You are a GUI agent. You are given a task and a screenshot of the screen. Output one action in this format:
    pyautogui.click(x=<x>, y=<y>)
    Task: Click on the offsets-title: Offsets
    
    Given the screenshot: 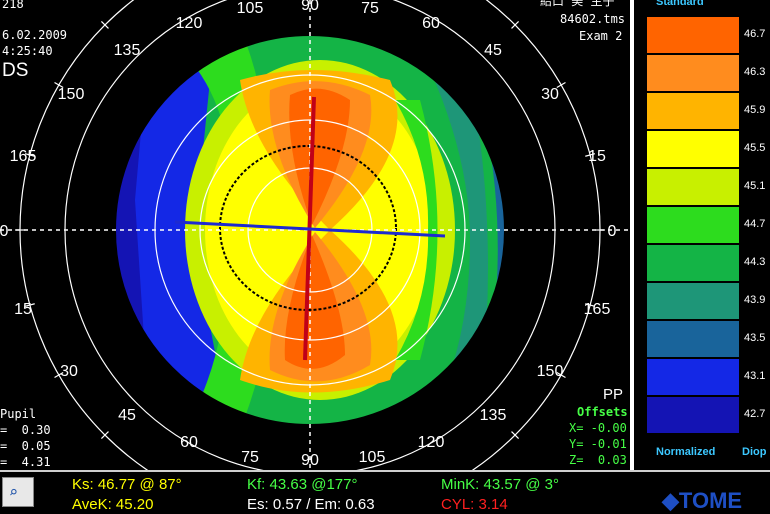 What is the action you would take?
    pyautogui.click(x=602, y=412)
    